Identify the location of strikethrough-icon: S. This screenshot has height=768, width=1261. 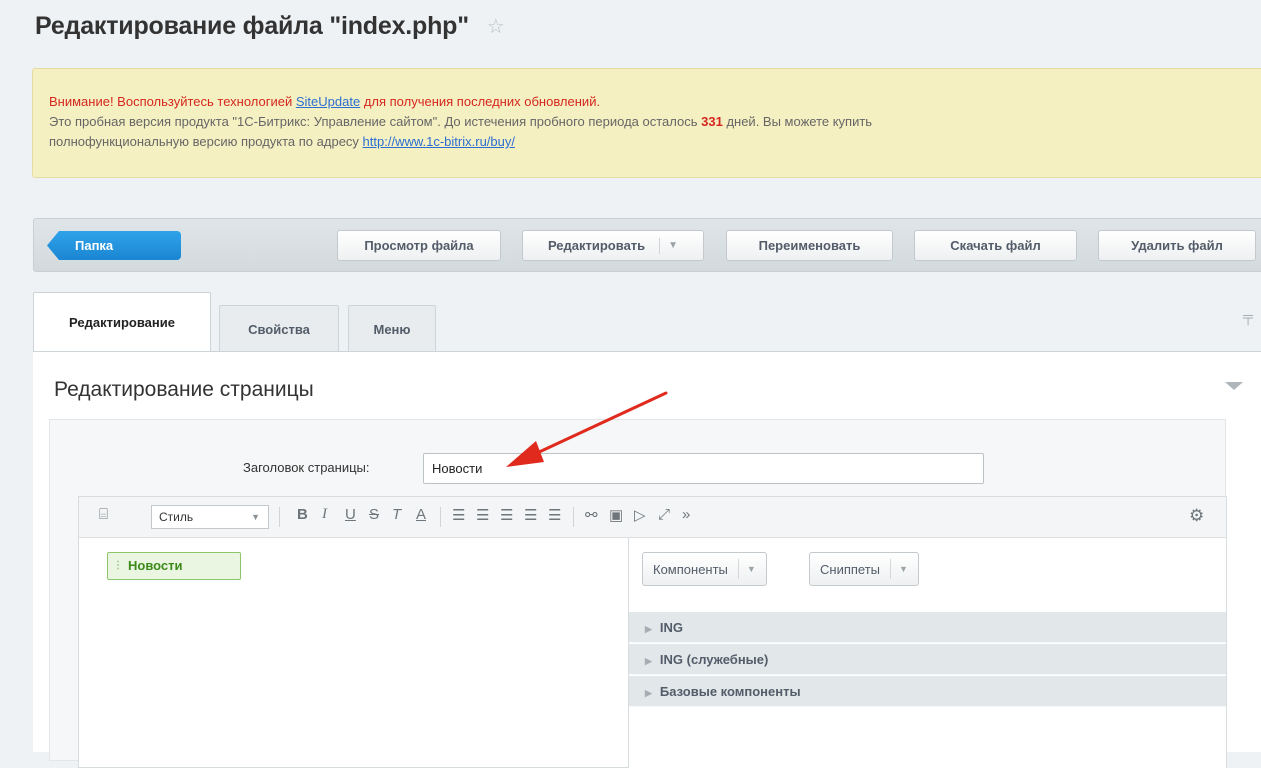
(374, 514).